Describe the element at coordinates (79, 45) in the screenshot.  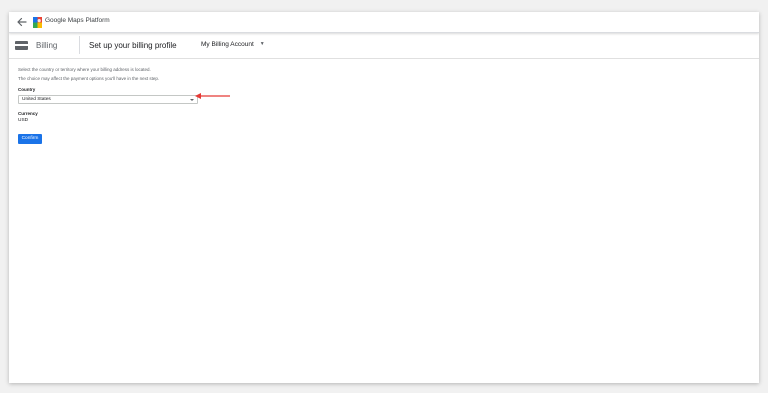
I see `header-divider` at that location.